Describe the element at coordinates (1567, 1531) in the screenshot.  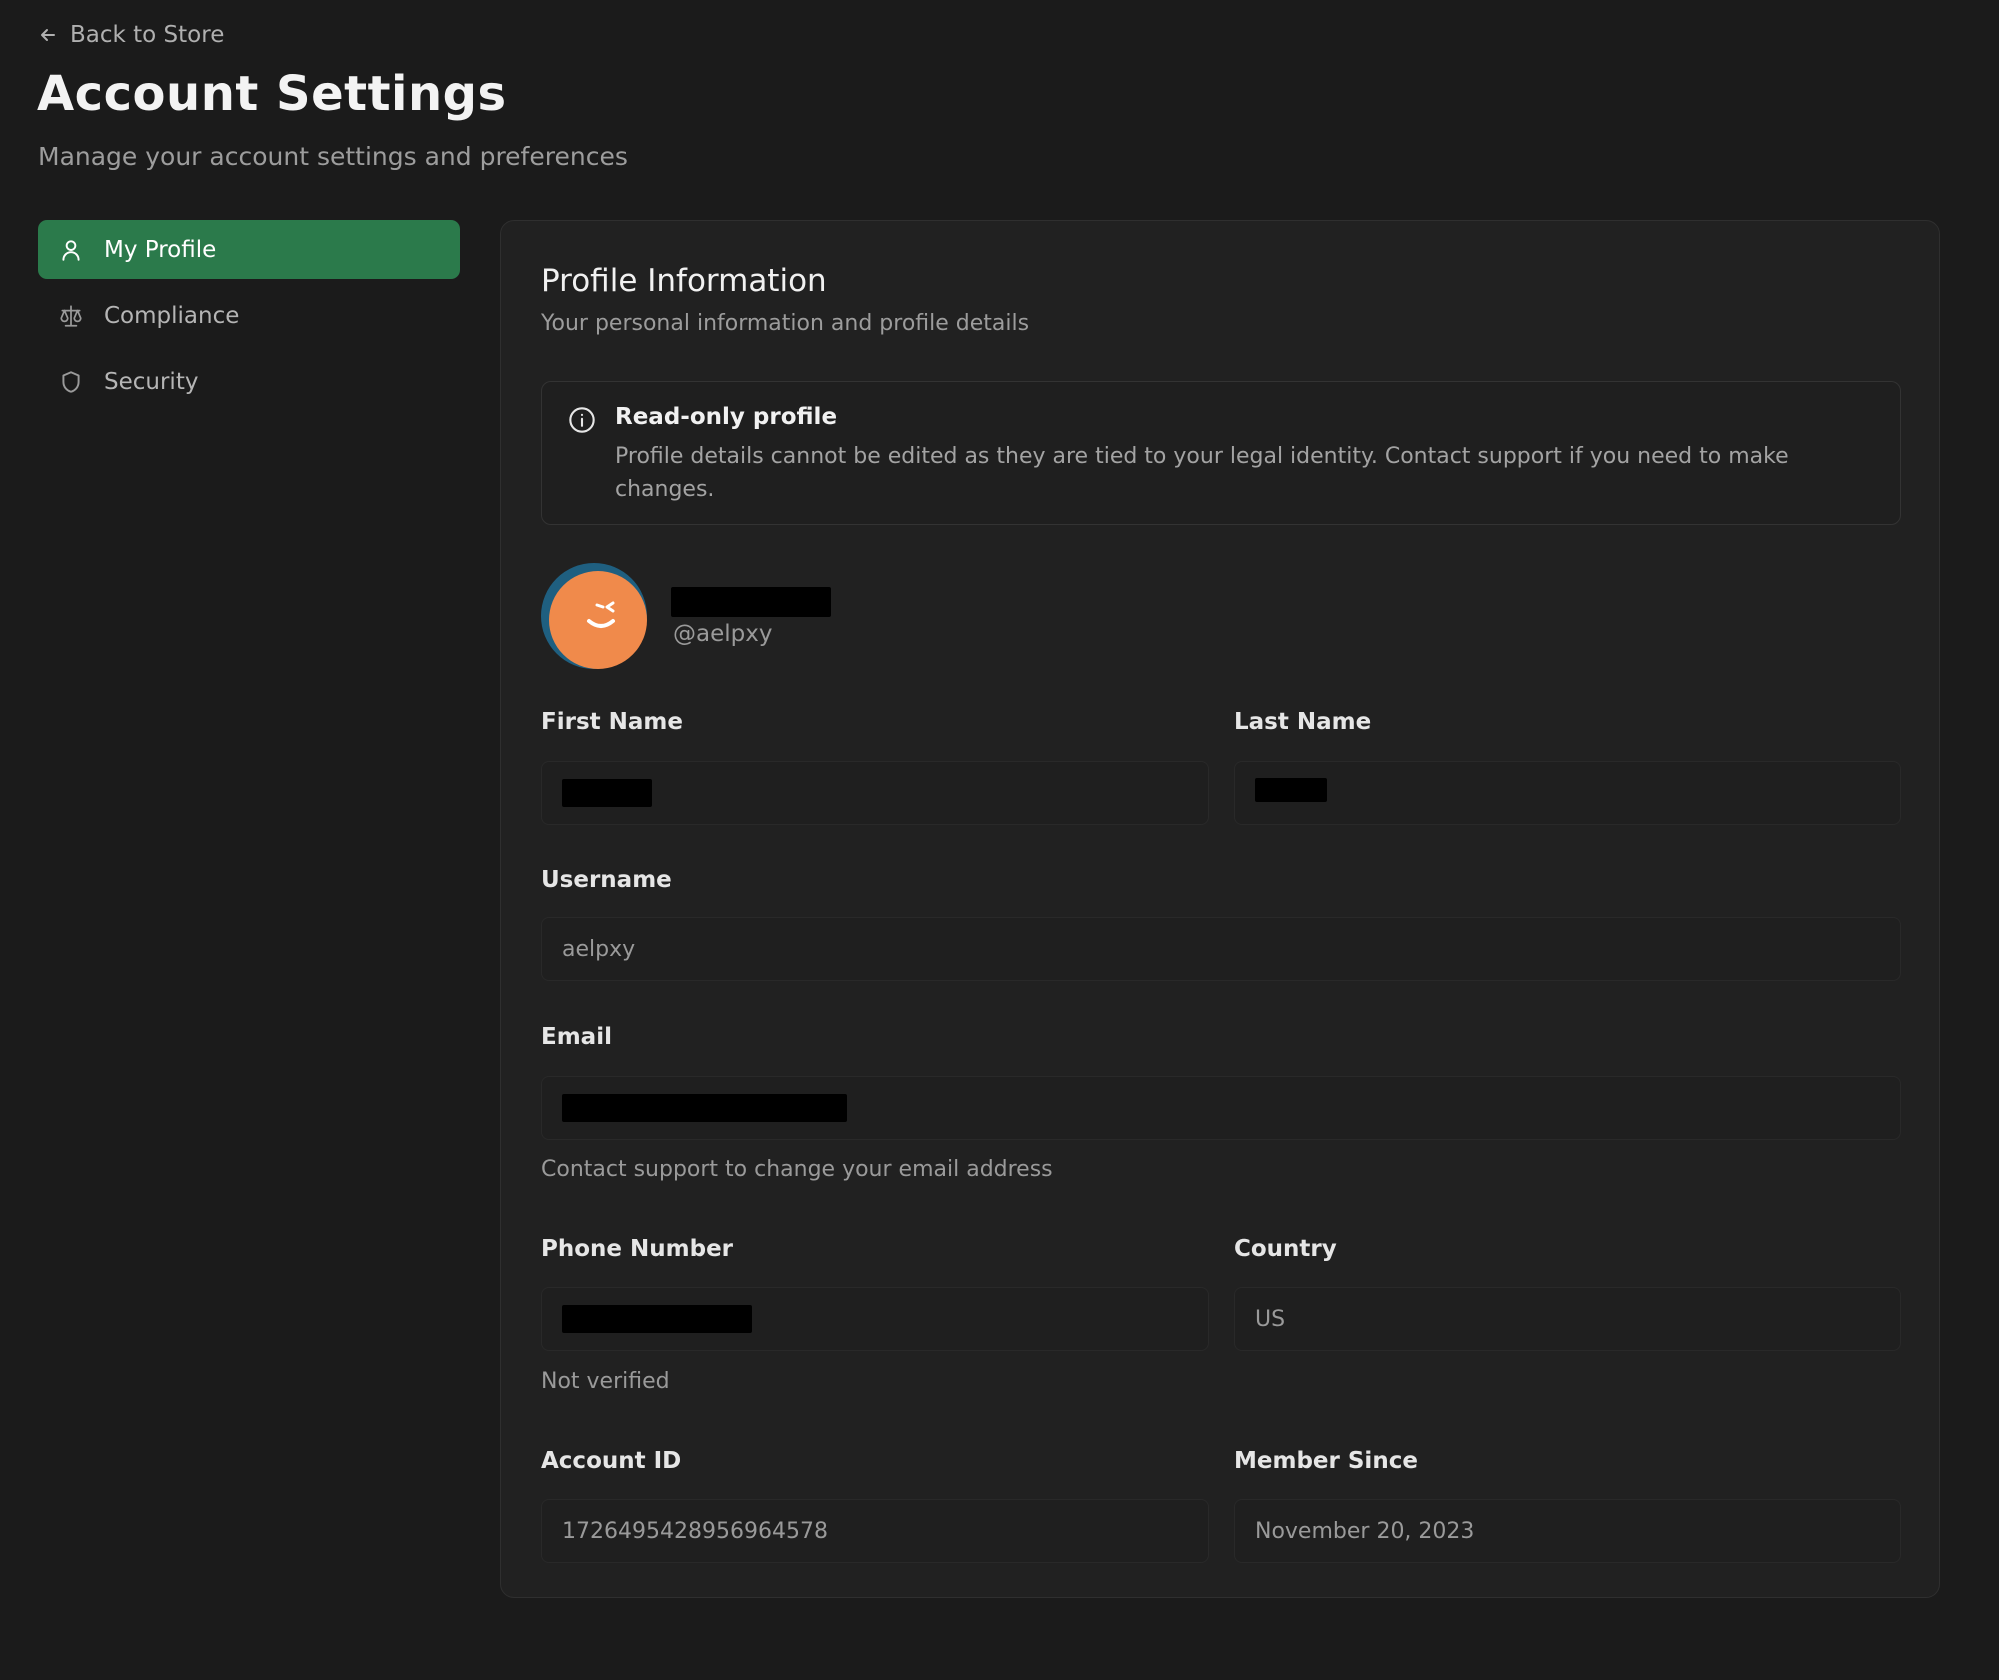
I see `member-since-field: November 20, 2023` at that location.